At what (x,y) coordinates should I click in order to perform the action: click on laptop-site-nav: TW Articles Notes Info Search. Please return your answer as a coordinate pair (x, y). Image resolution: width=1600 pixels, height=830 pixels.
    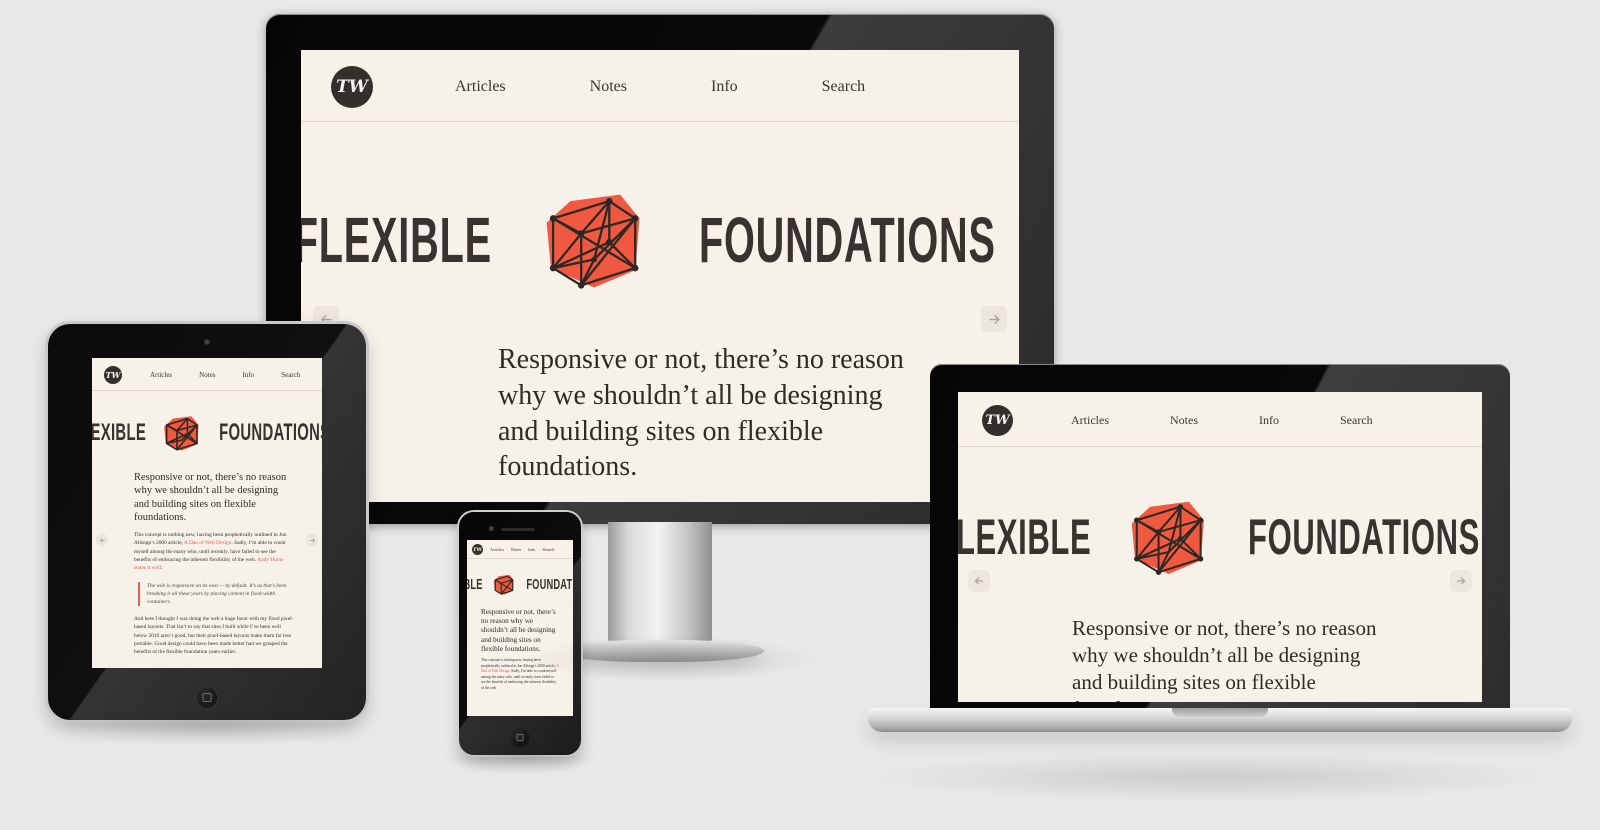
    Looking at the image, I should click on (1220, 419).